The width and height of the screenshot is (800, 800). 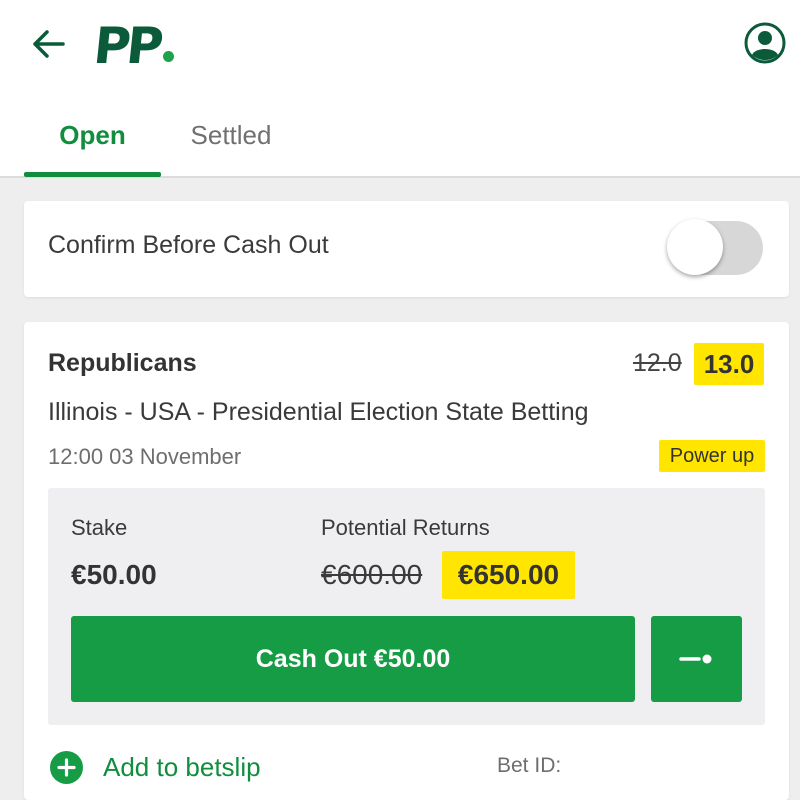 What do you see at coordinates (188, 245) in the screenshot?
I see `confirm-cashout-label: Confirm Before Cash Out` at bounding box center [188, 245].